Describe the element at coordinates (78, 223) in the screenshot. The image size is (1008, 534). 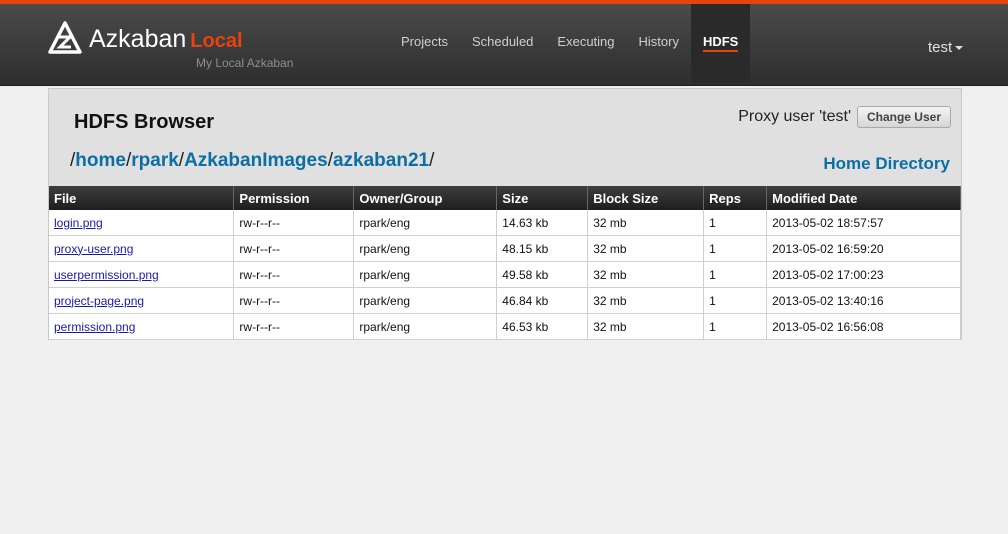
I see `file-link: login.png` at that location.